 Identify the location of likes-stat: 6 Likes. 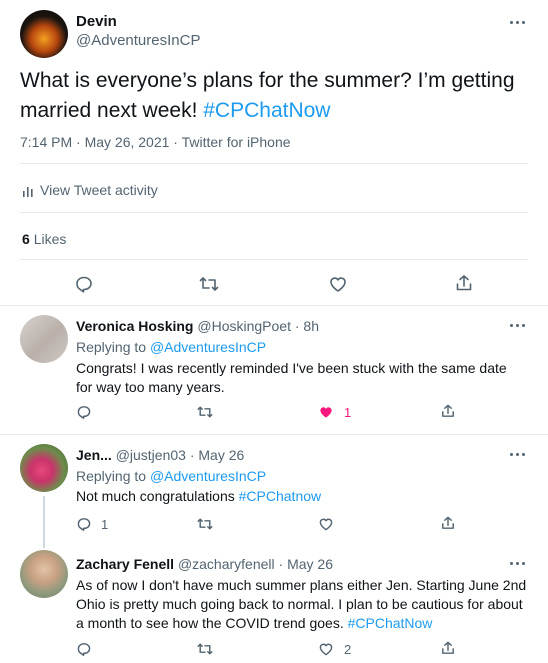
(44, 239).